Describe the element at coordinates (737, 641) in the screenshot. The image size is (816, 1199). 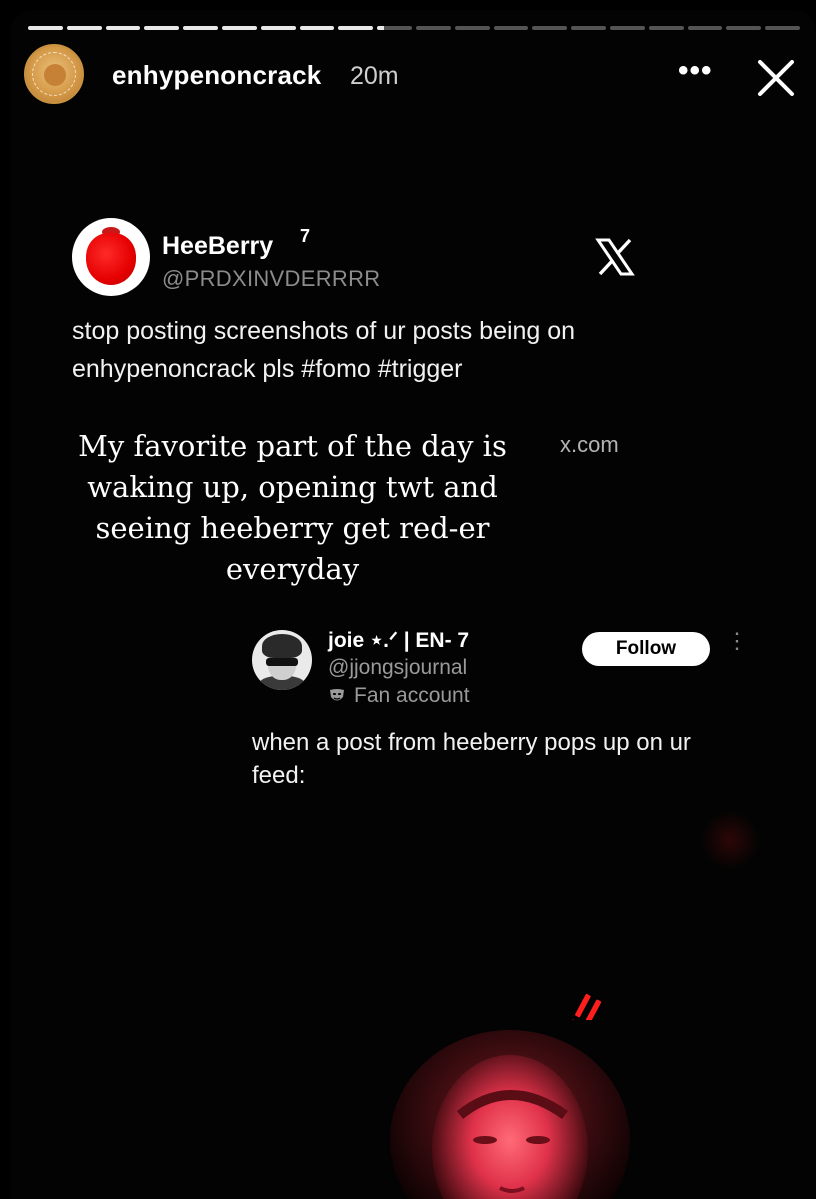
I see `kebab-menu-icon: ⋮` at that location.